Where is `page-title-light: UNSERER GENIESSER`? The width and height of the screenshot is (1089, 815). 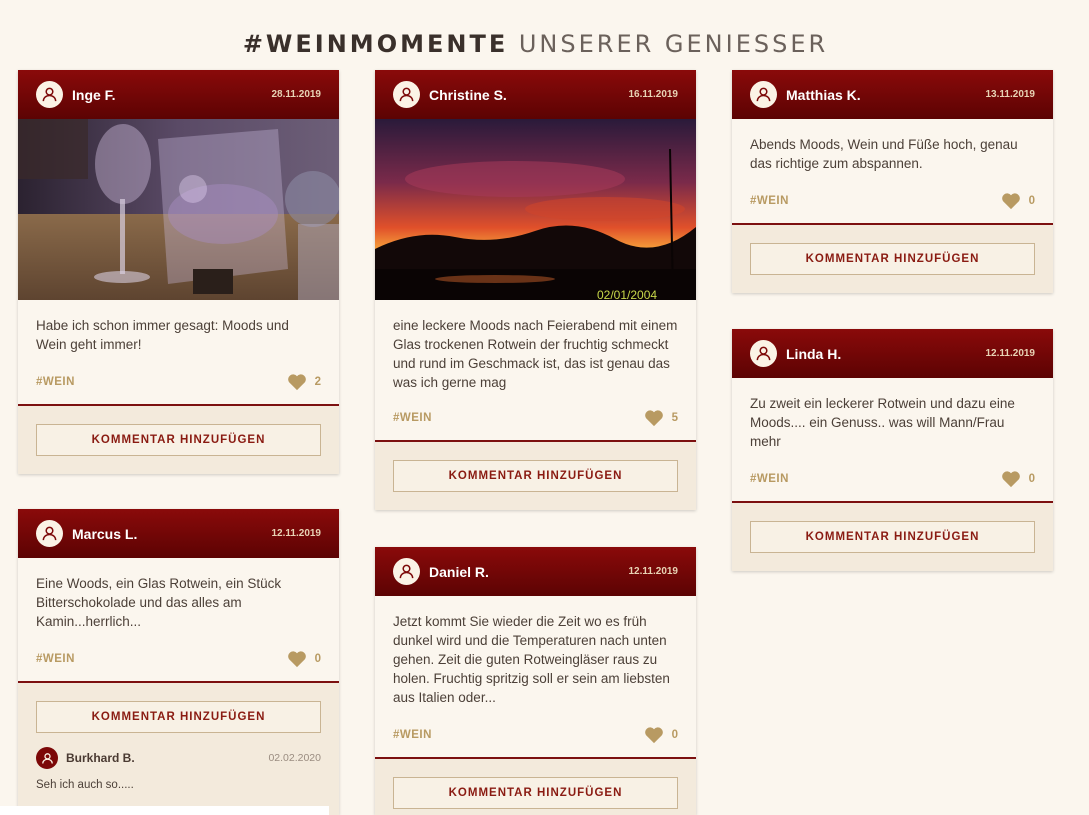 page-title-light: UNSERER GENIESSER is located at coordinates (673, 44).